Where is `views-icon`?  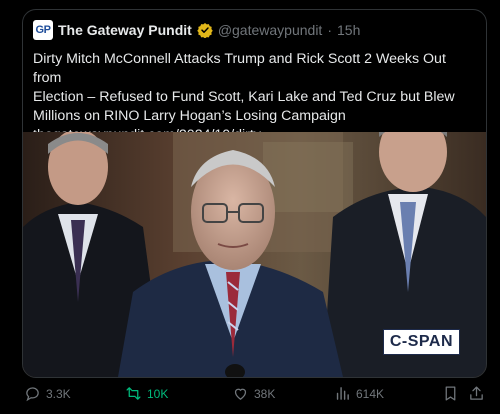
views-icon is located at coordinates (342, 393).